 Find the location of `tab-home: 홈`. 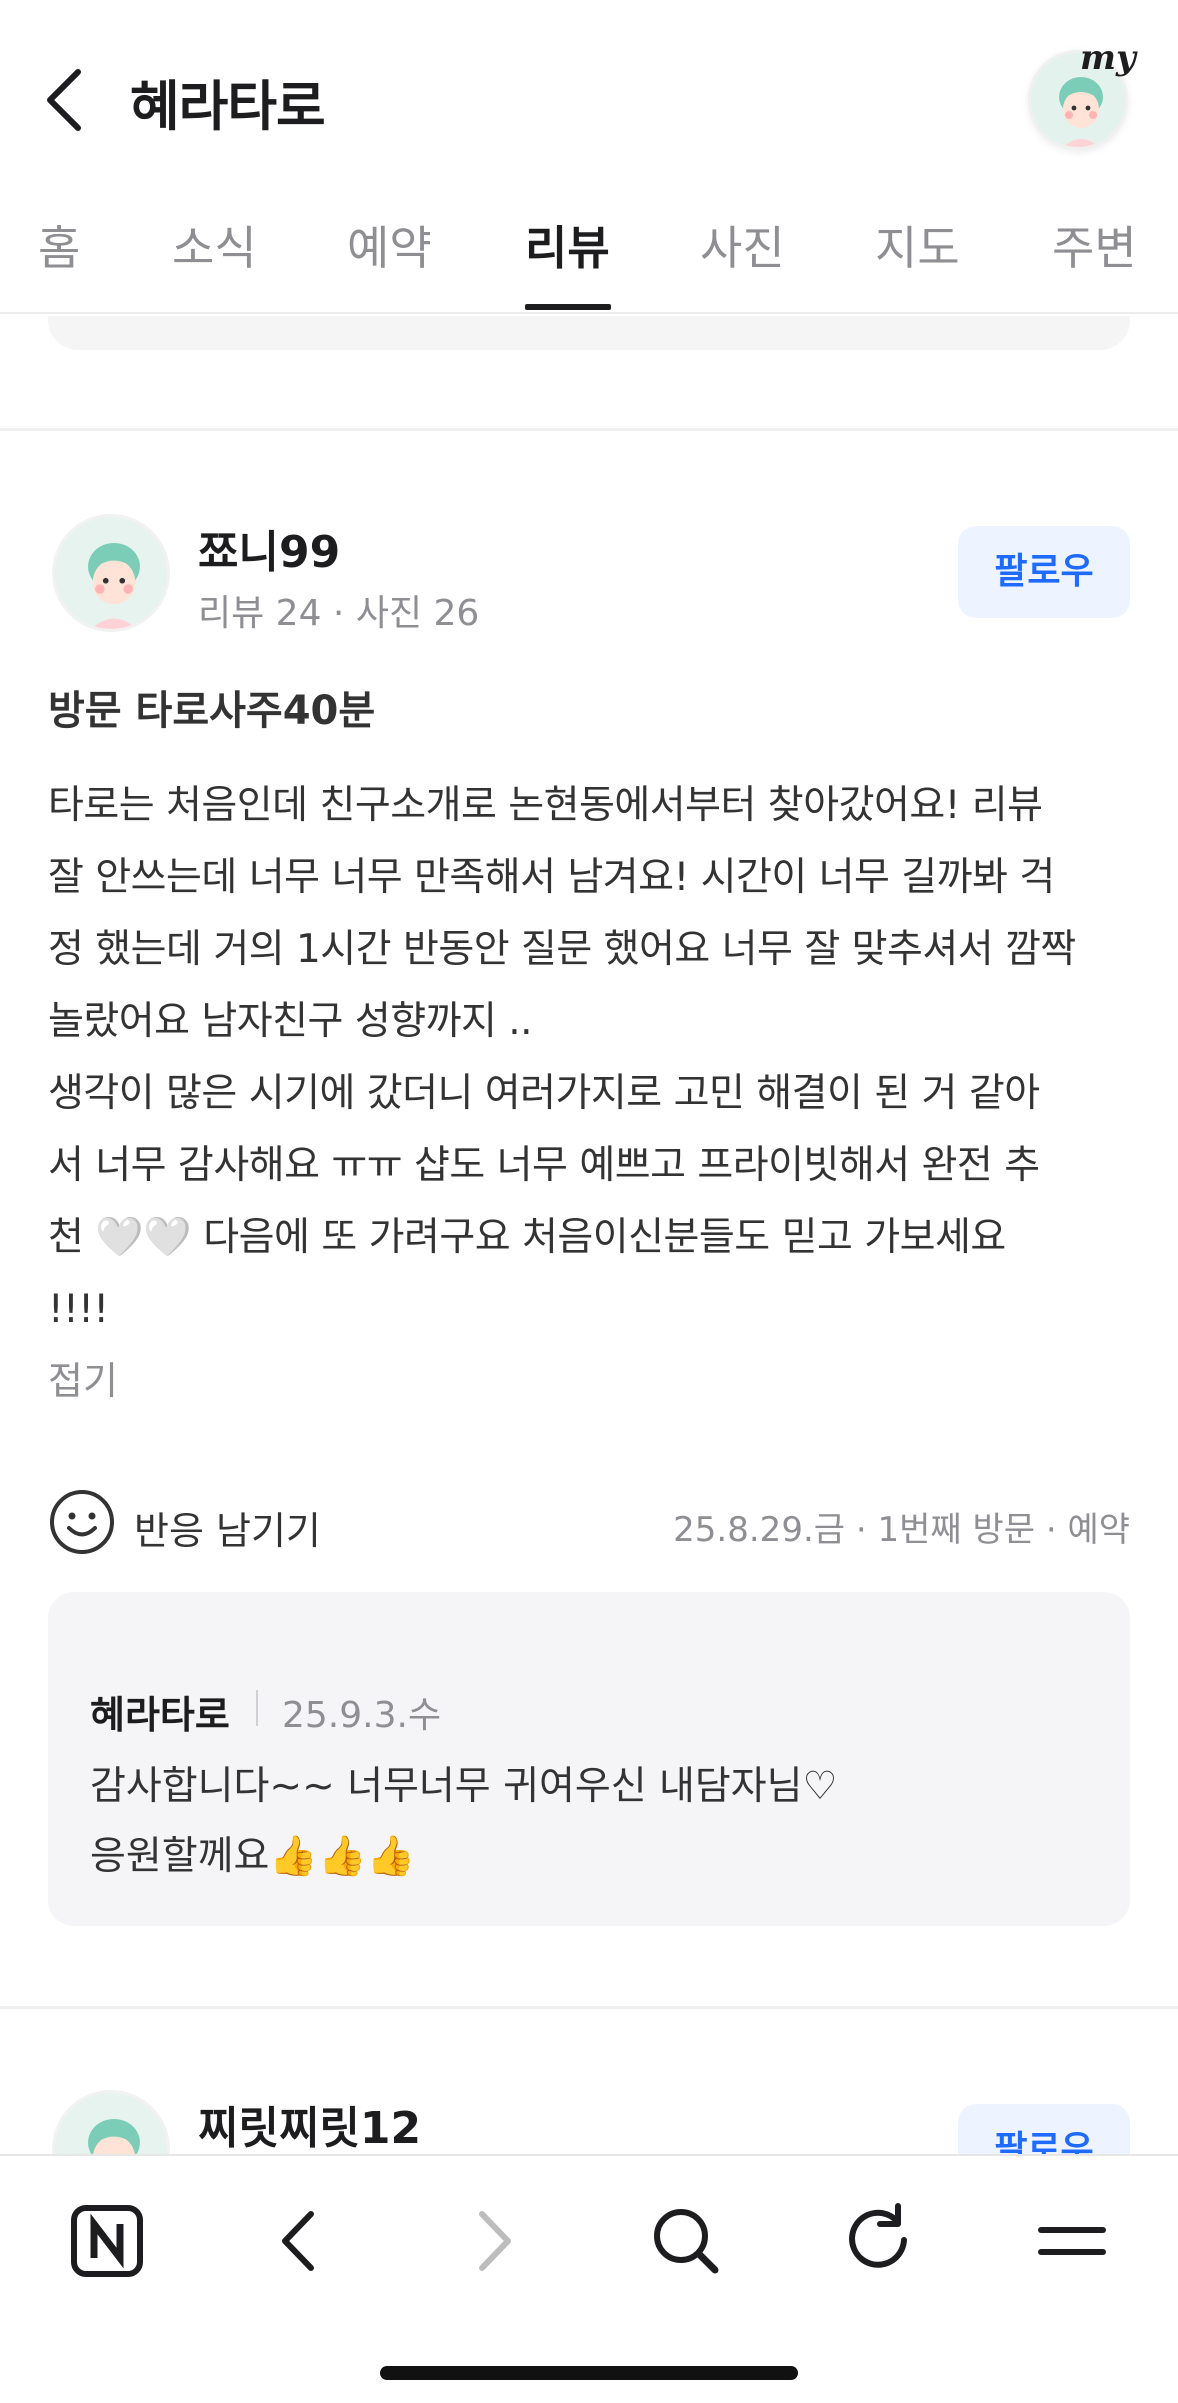

tab-home: 홈 is located at coordinates (59, 262).